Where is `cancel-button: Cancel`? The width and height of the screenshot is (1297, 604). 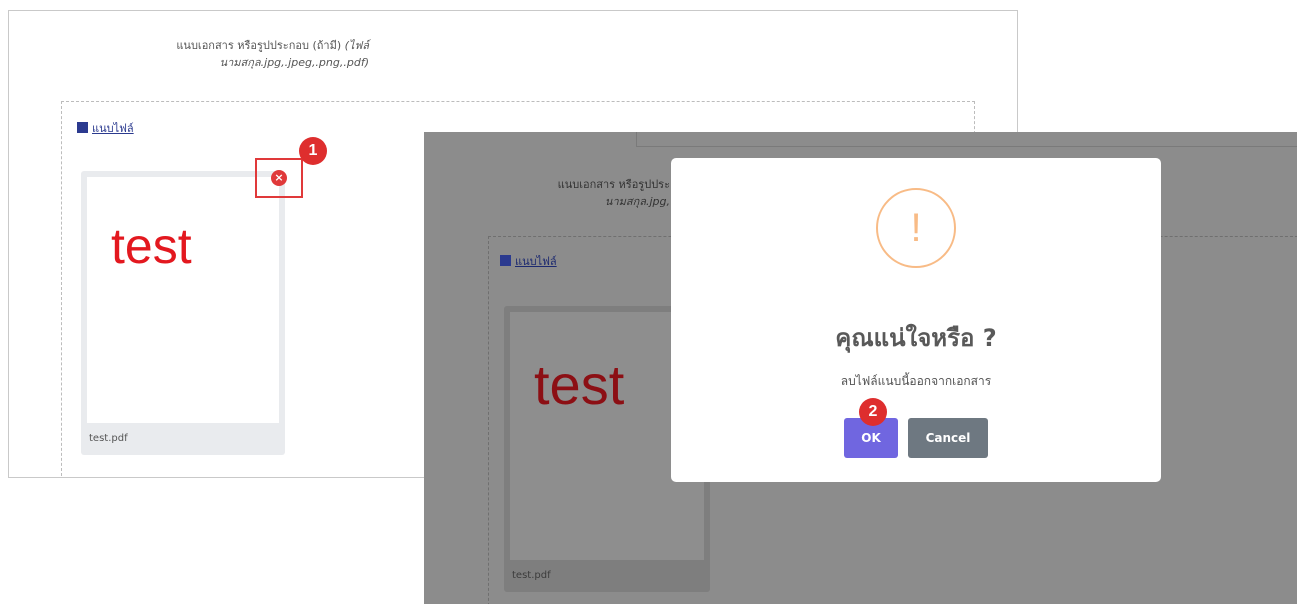
cancel-button: Cancel is located at coordinates (948, 438).